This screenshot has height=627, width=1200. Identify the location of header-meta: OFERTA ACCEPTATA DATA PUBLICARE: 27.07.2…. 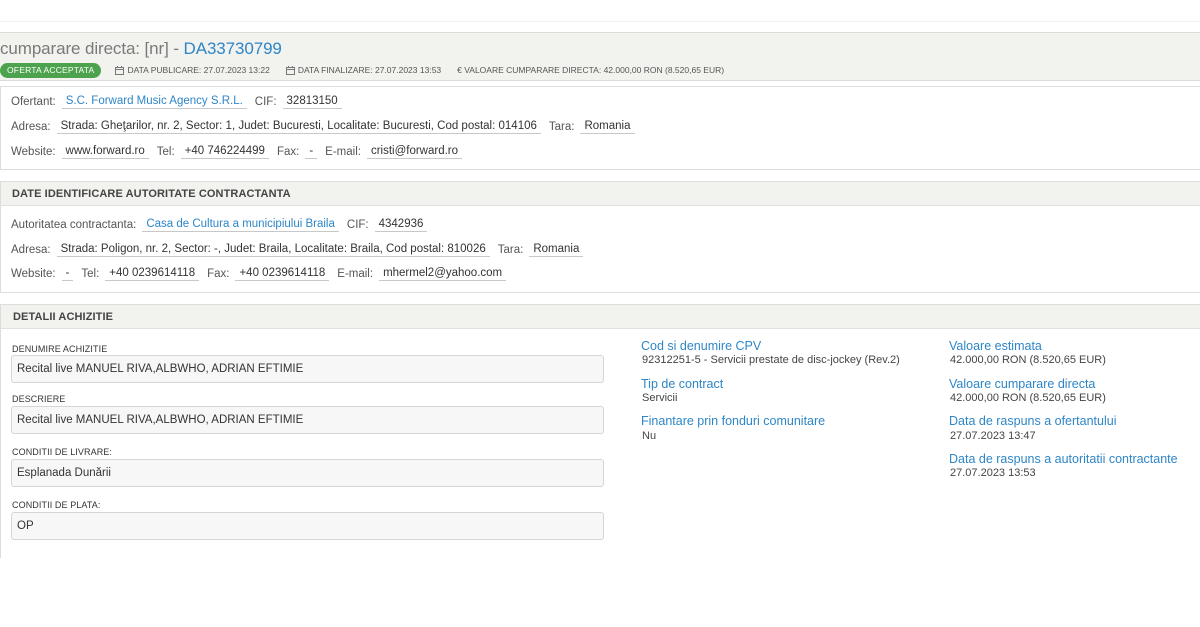
(370, 70).